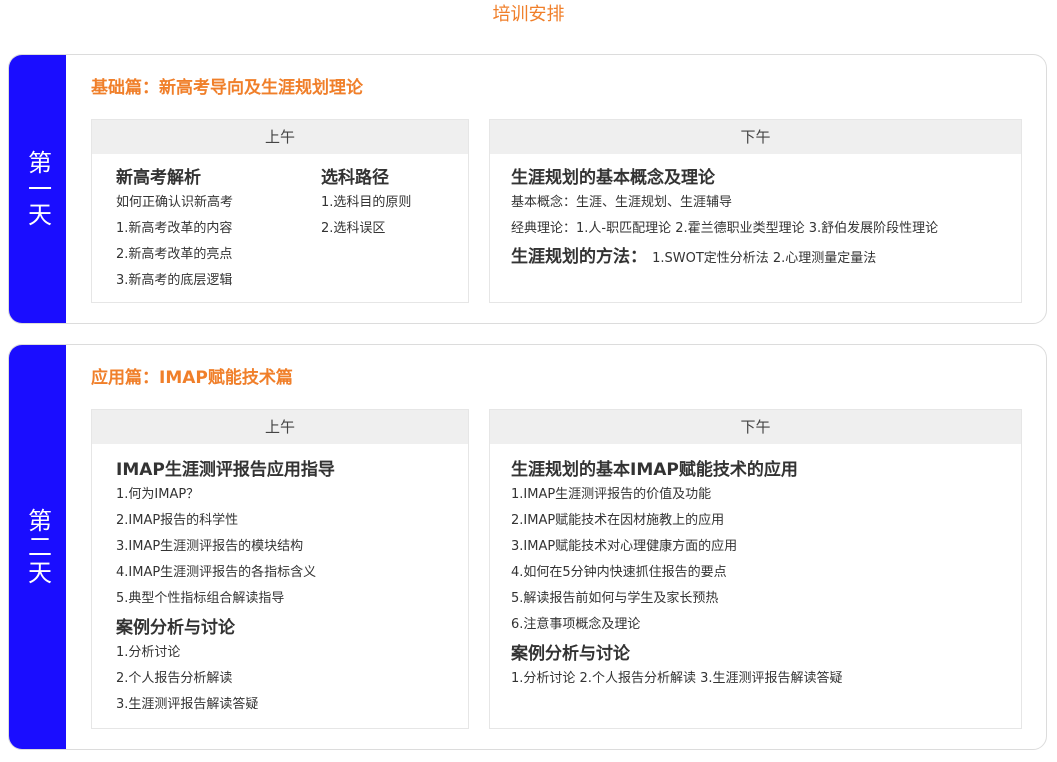  Describe the element at coordinates (353, 228) in the screenshot. I see `list-item: 2.选科误区` at that location.